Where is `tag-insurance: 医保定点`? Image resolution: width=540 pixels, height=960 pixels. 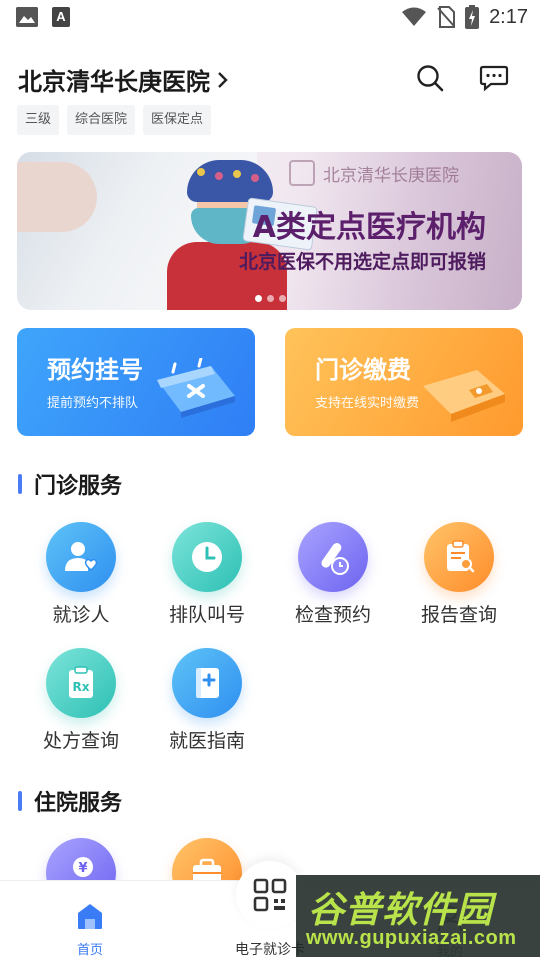
tag-insurance: 医保定点 is located at coordinates (177, 120).